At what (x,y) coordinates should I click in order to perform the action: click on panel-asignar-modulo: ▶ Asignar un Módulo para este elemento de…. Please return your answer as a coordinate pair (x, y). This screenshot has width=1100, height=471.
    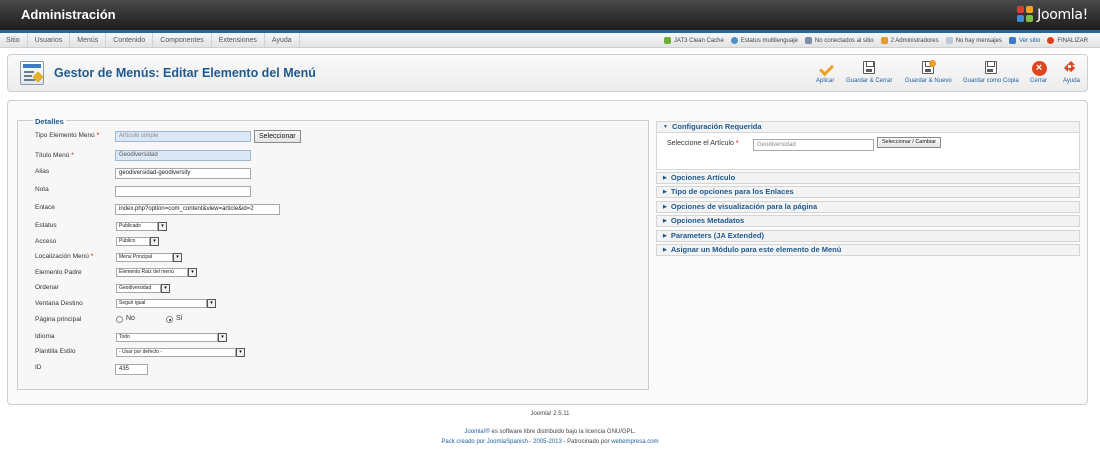
    Looking at the image, I should click on (868, 250).